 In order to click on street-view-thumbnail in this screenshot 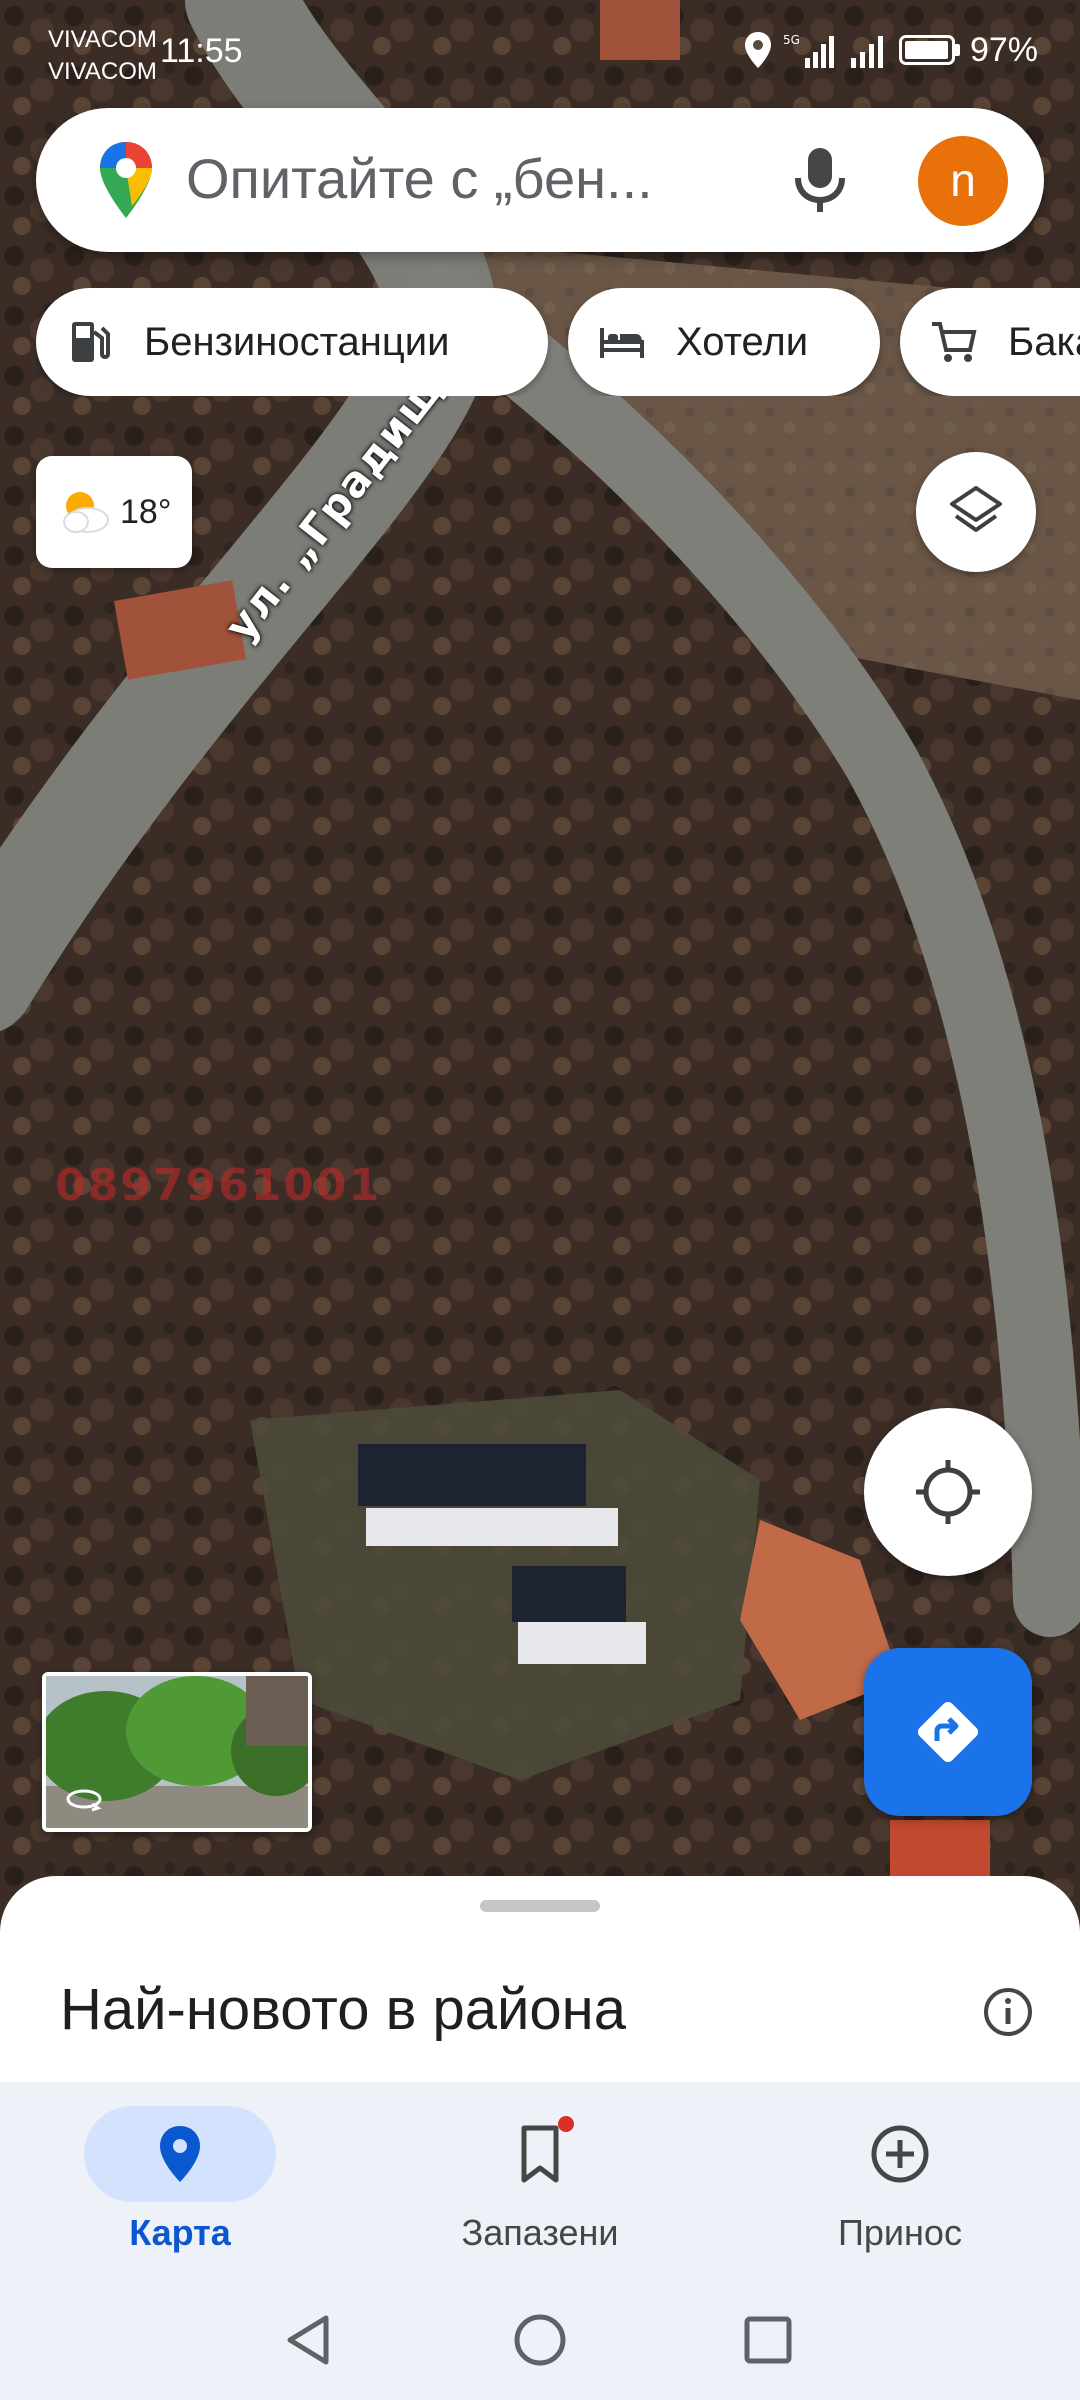, I will do `click(177, 1752)`.